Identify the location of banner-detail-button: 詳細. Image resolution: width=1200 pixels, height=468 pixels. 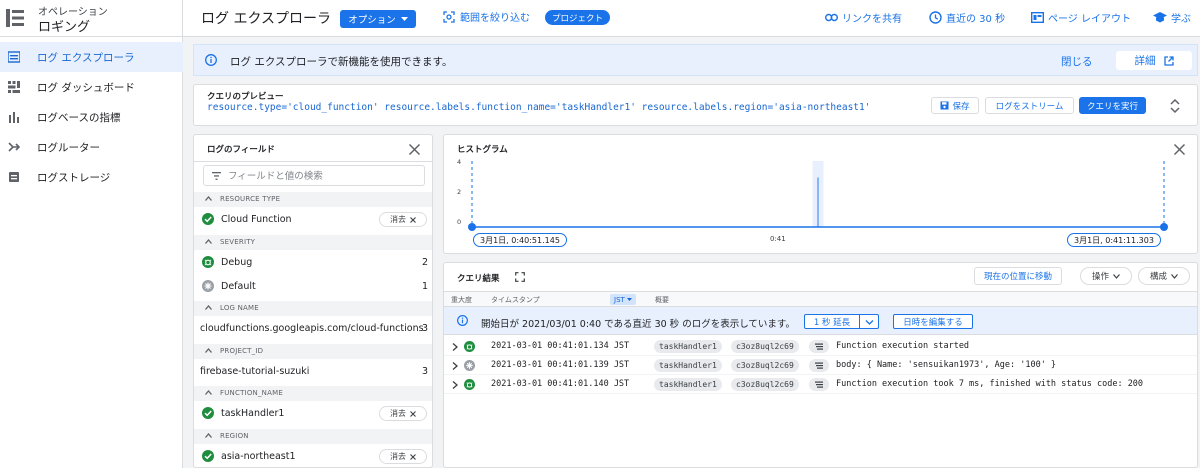
(1154, 60).